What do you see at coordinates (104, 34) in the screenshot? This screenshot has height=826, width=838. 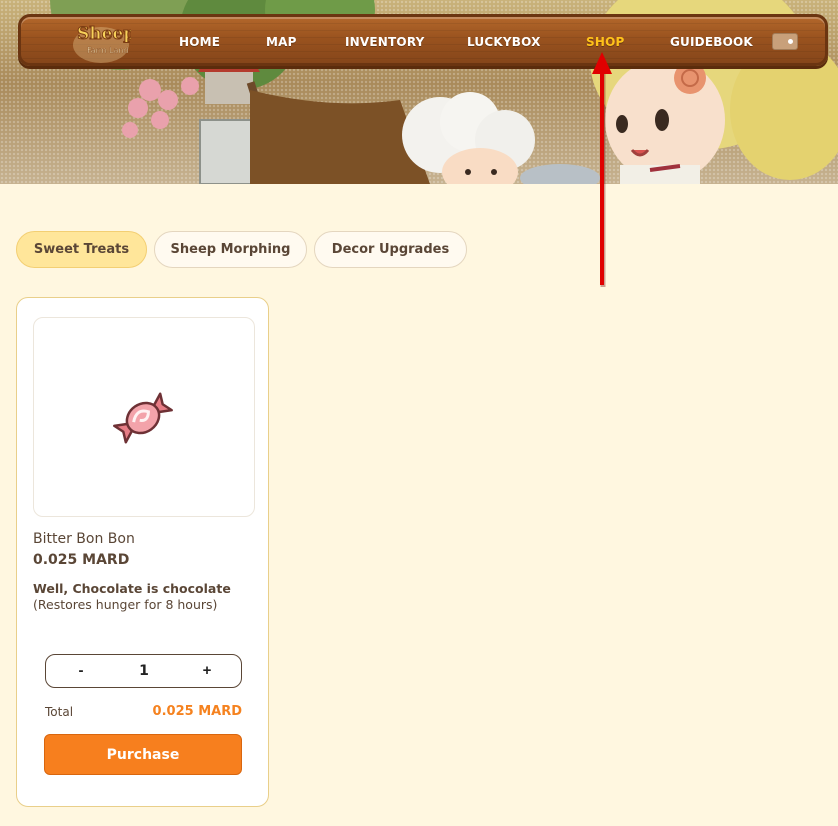 I see `svg-text: Sheep` at bounding box center [104, 34].